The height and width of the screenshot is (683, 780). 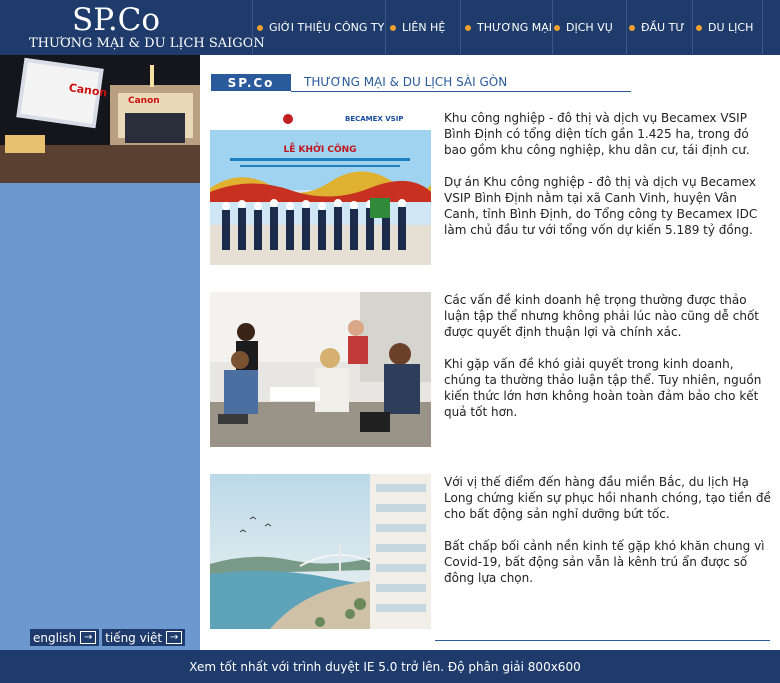 I want to click on nav-label: DU LỊCH, so click(x=731, y=27).